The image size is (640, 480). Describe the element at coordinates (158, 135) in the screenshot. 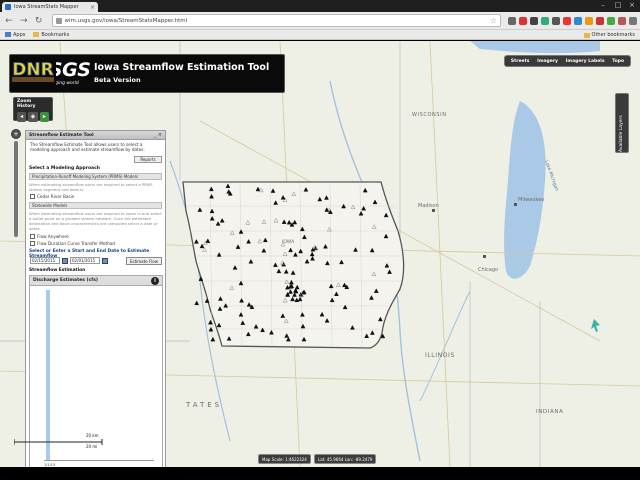

I see `panel-window-controls: _ ×` at that location.